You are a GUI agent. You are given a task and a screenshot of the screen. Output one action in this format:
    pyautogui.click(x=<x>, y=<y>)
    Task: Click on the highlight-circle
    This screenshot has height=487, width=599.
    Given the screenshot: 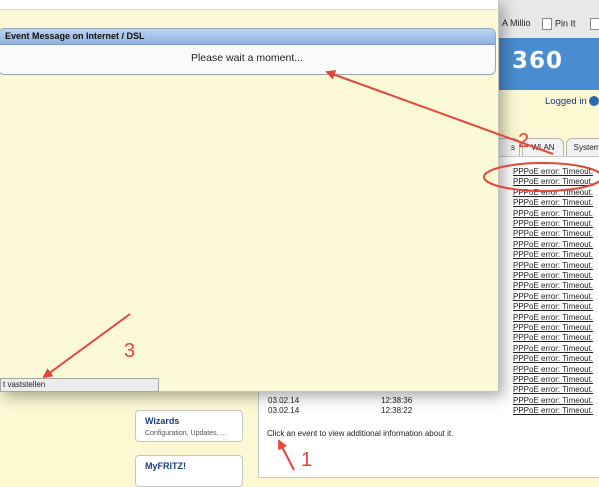 What is the action you would take?
    pyautogui.click(x=541, y=177)
    